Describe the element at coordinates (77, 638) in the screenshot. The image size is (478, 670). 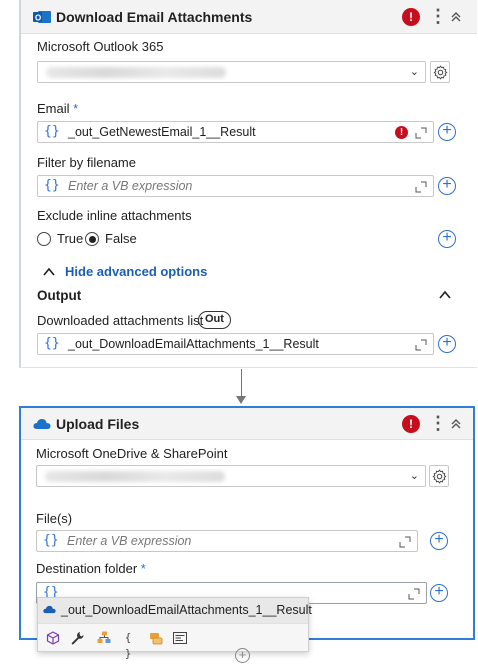
I see `wrench-icon` at that location.